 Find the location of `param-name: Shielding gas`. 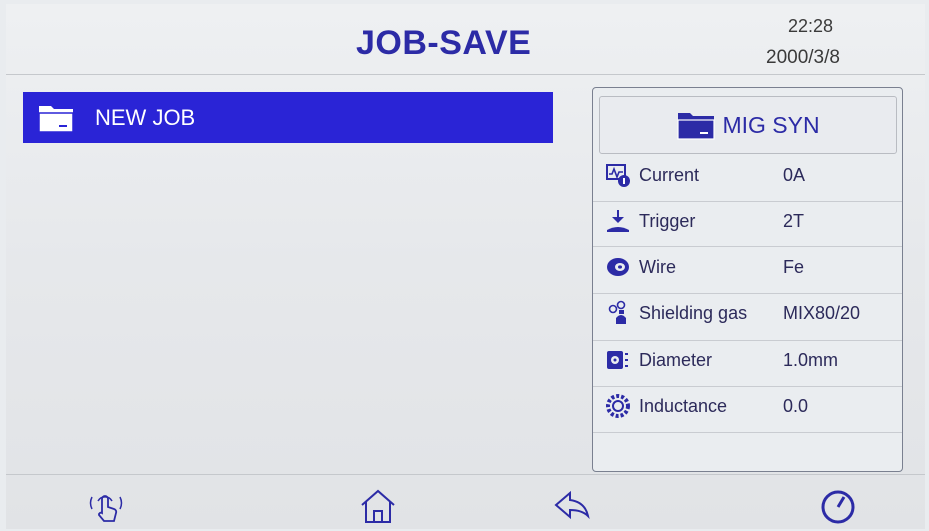

param-name: Shielding gas is located at coordinates (693, 312).